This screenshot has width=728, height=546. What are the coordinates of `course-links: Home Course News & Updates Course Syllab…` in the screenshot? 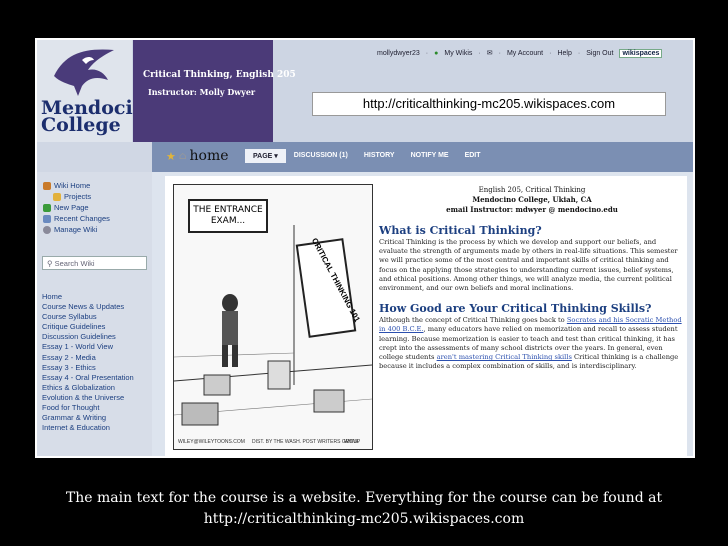 It's located at (88, 362).